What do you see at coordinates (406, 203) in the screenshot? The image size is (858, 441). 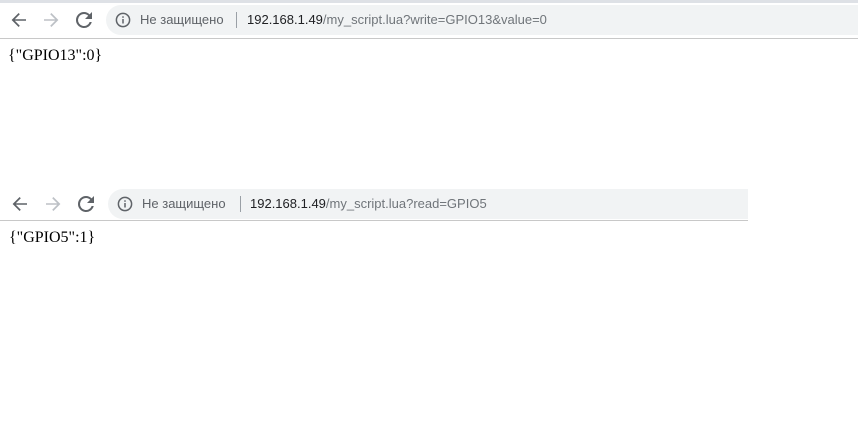 I see `url-path: /my_script.lua?read=GPIO5` at bounding box center [406, 203].